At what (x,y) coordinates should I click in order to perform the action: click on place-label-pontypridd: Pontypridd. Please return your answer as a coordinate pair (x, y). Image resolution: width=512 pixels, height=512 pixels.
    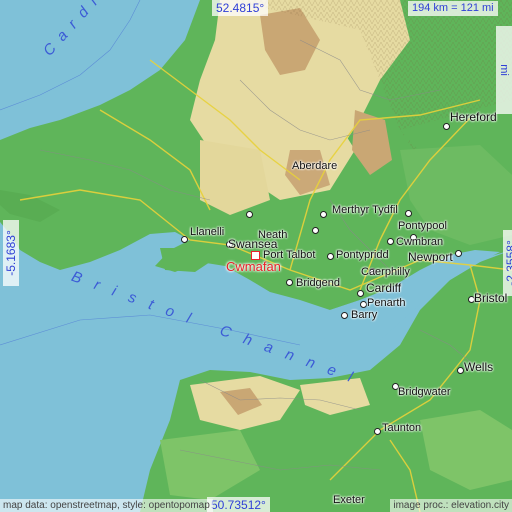
    Looking at the image, I should click on (362, 255).